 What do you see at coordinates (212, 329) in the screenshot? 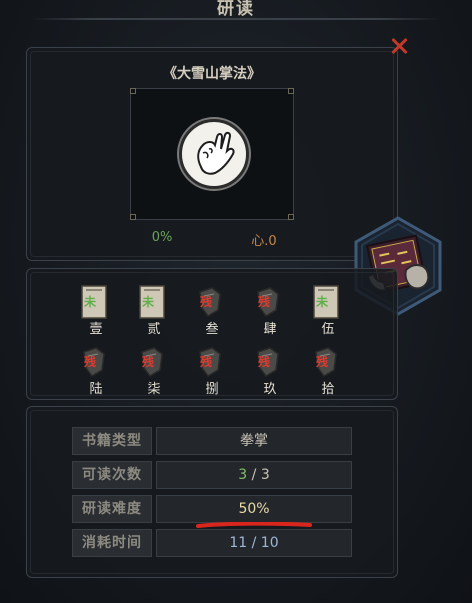
I see `page-number: 叁` at bounding box center [212, 329].